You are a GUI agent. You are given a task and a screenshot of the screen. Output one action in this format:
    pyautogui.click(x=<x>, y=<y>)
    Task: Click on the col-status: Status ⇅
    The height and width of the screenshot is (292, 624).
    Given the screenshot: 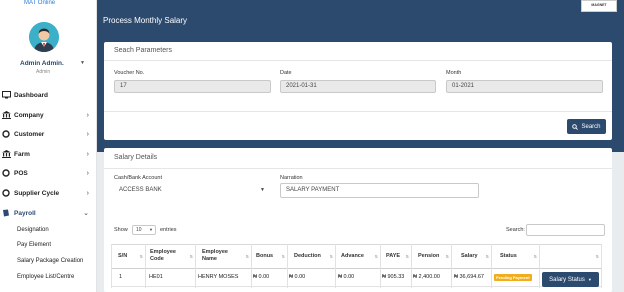 What is the action you would take?
    pyautogui.click(x=519, y=256)
    